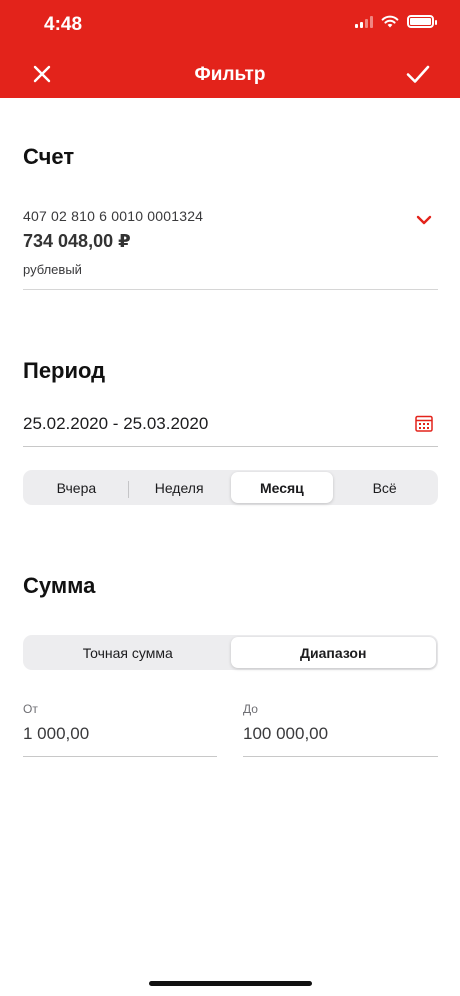 This screenshot has width=460, height=996. Describe the element at coordinates (230, 74) in the screenshot. I see `page-title: Фильтр` at that location.